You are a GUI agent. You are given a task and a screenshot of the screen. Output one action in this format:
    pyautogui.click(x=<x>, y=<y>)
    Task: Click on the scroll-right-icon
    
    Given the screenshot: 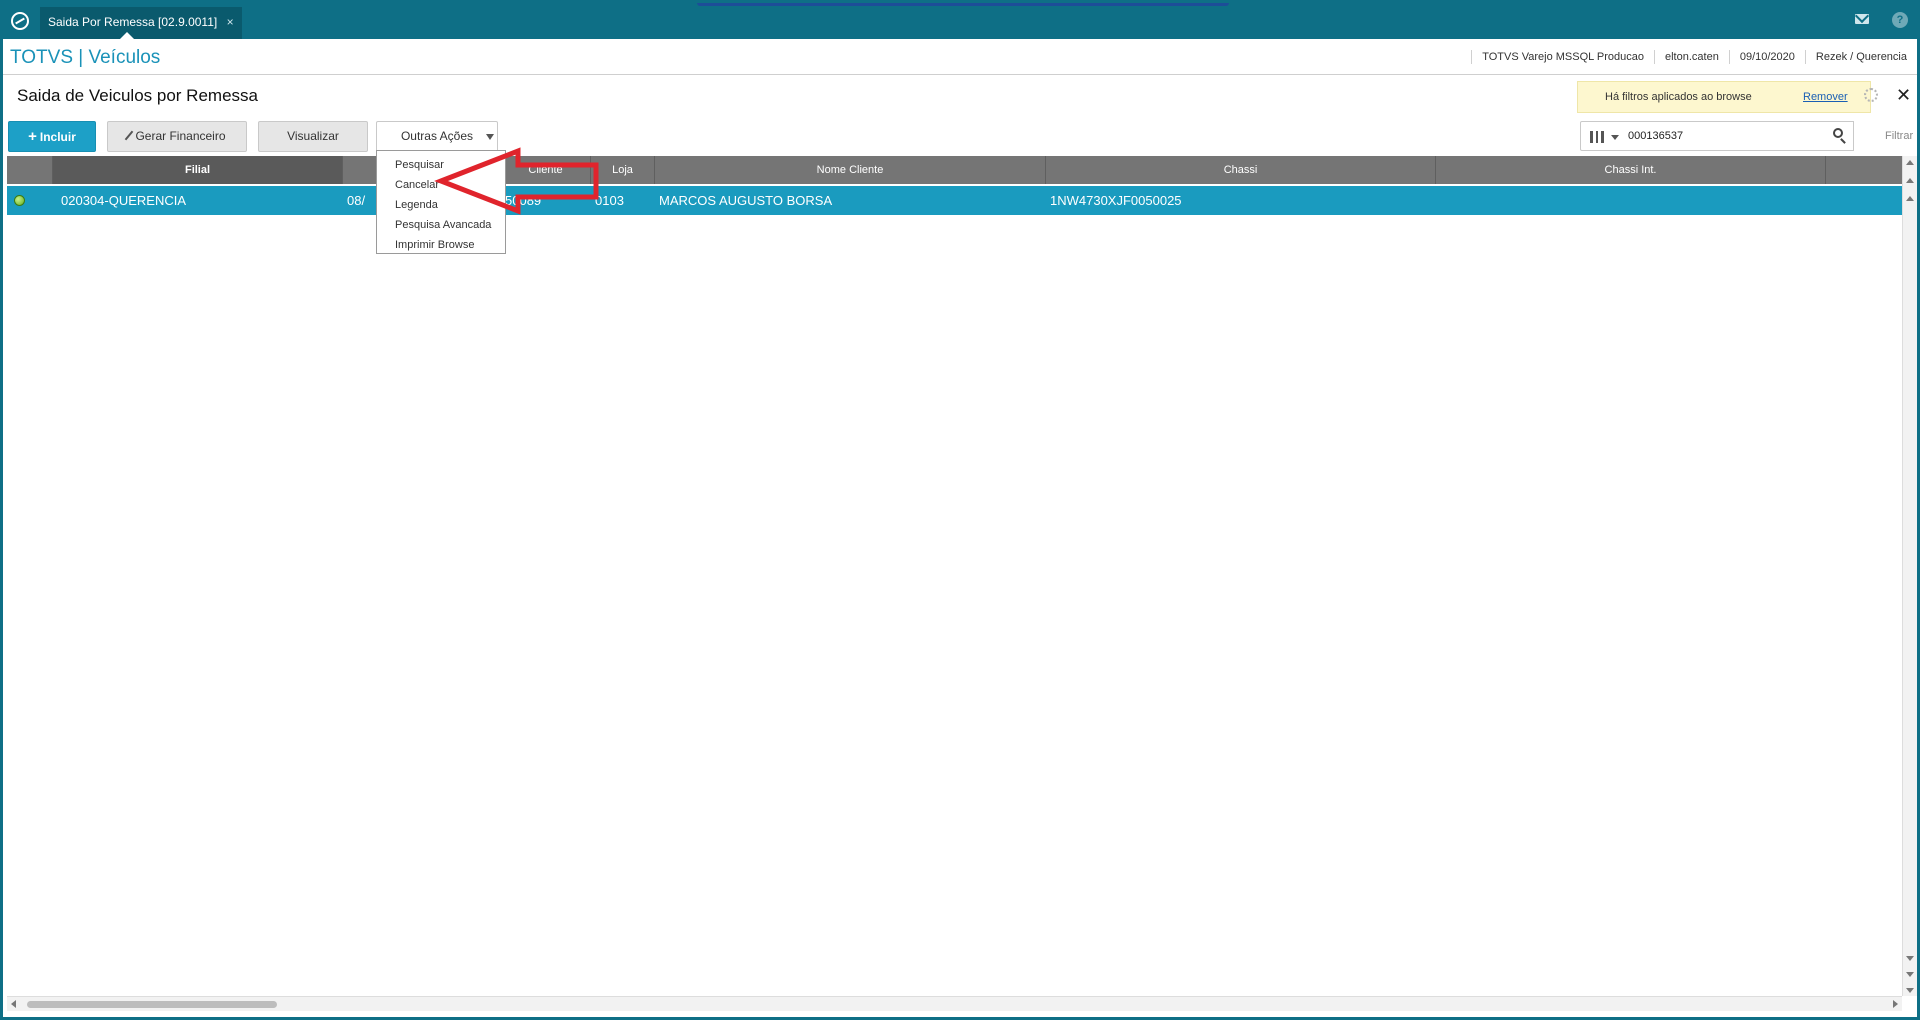 What is the action you would take?
    pyautogui.click(x=1895, y=1004)
    